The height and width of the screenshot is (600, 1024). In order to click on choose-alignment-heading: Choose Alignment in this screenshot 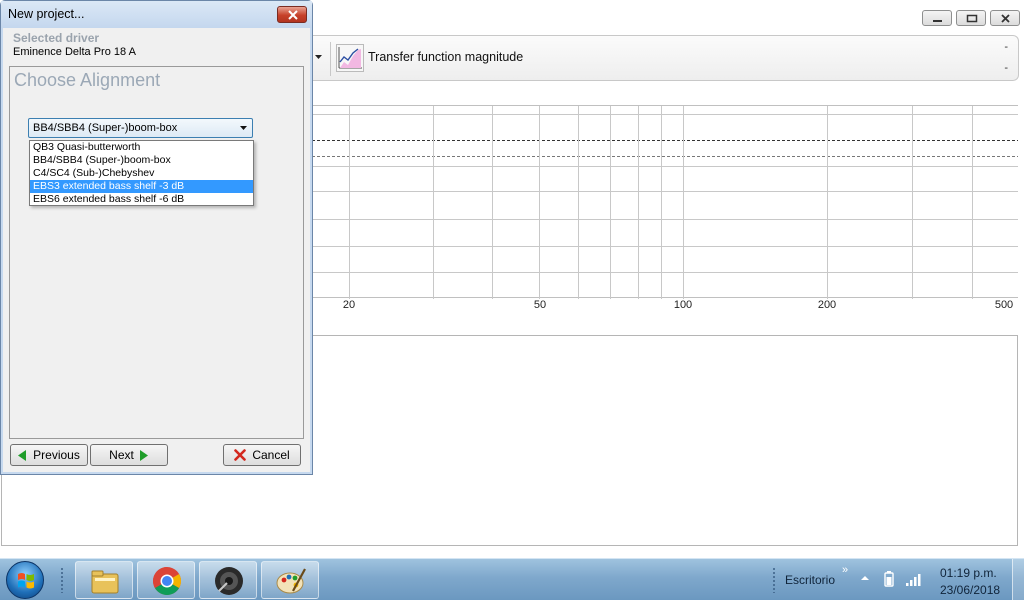, I will do `click(87, 80)`.